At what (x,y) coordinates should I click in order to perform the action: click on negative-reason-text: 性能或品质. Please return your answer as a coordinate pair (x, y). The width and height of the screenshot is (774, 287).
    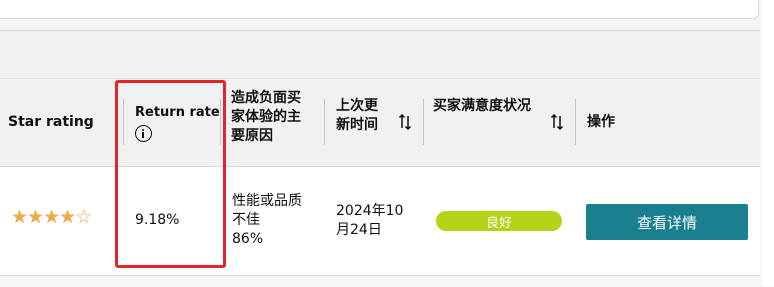
    Looking at the image, I should click on (267, 201).